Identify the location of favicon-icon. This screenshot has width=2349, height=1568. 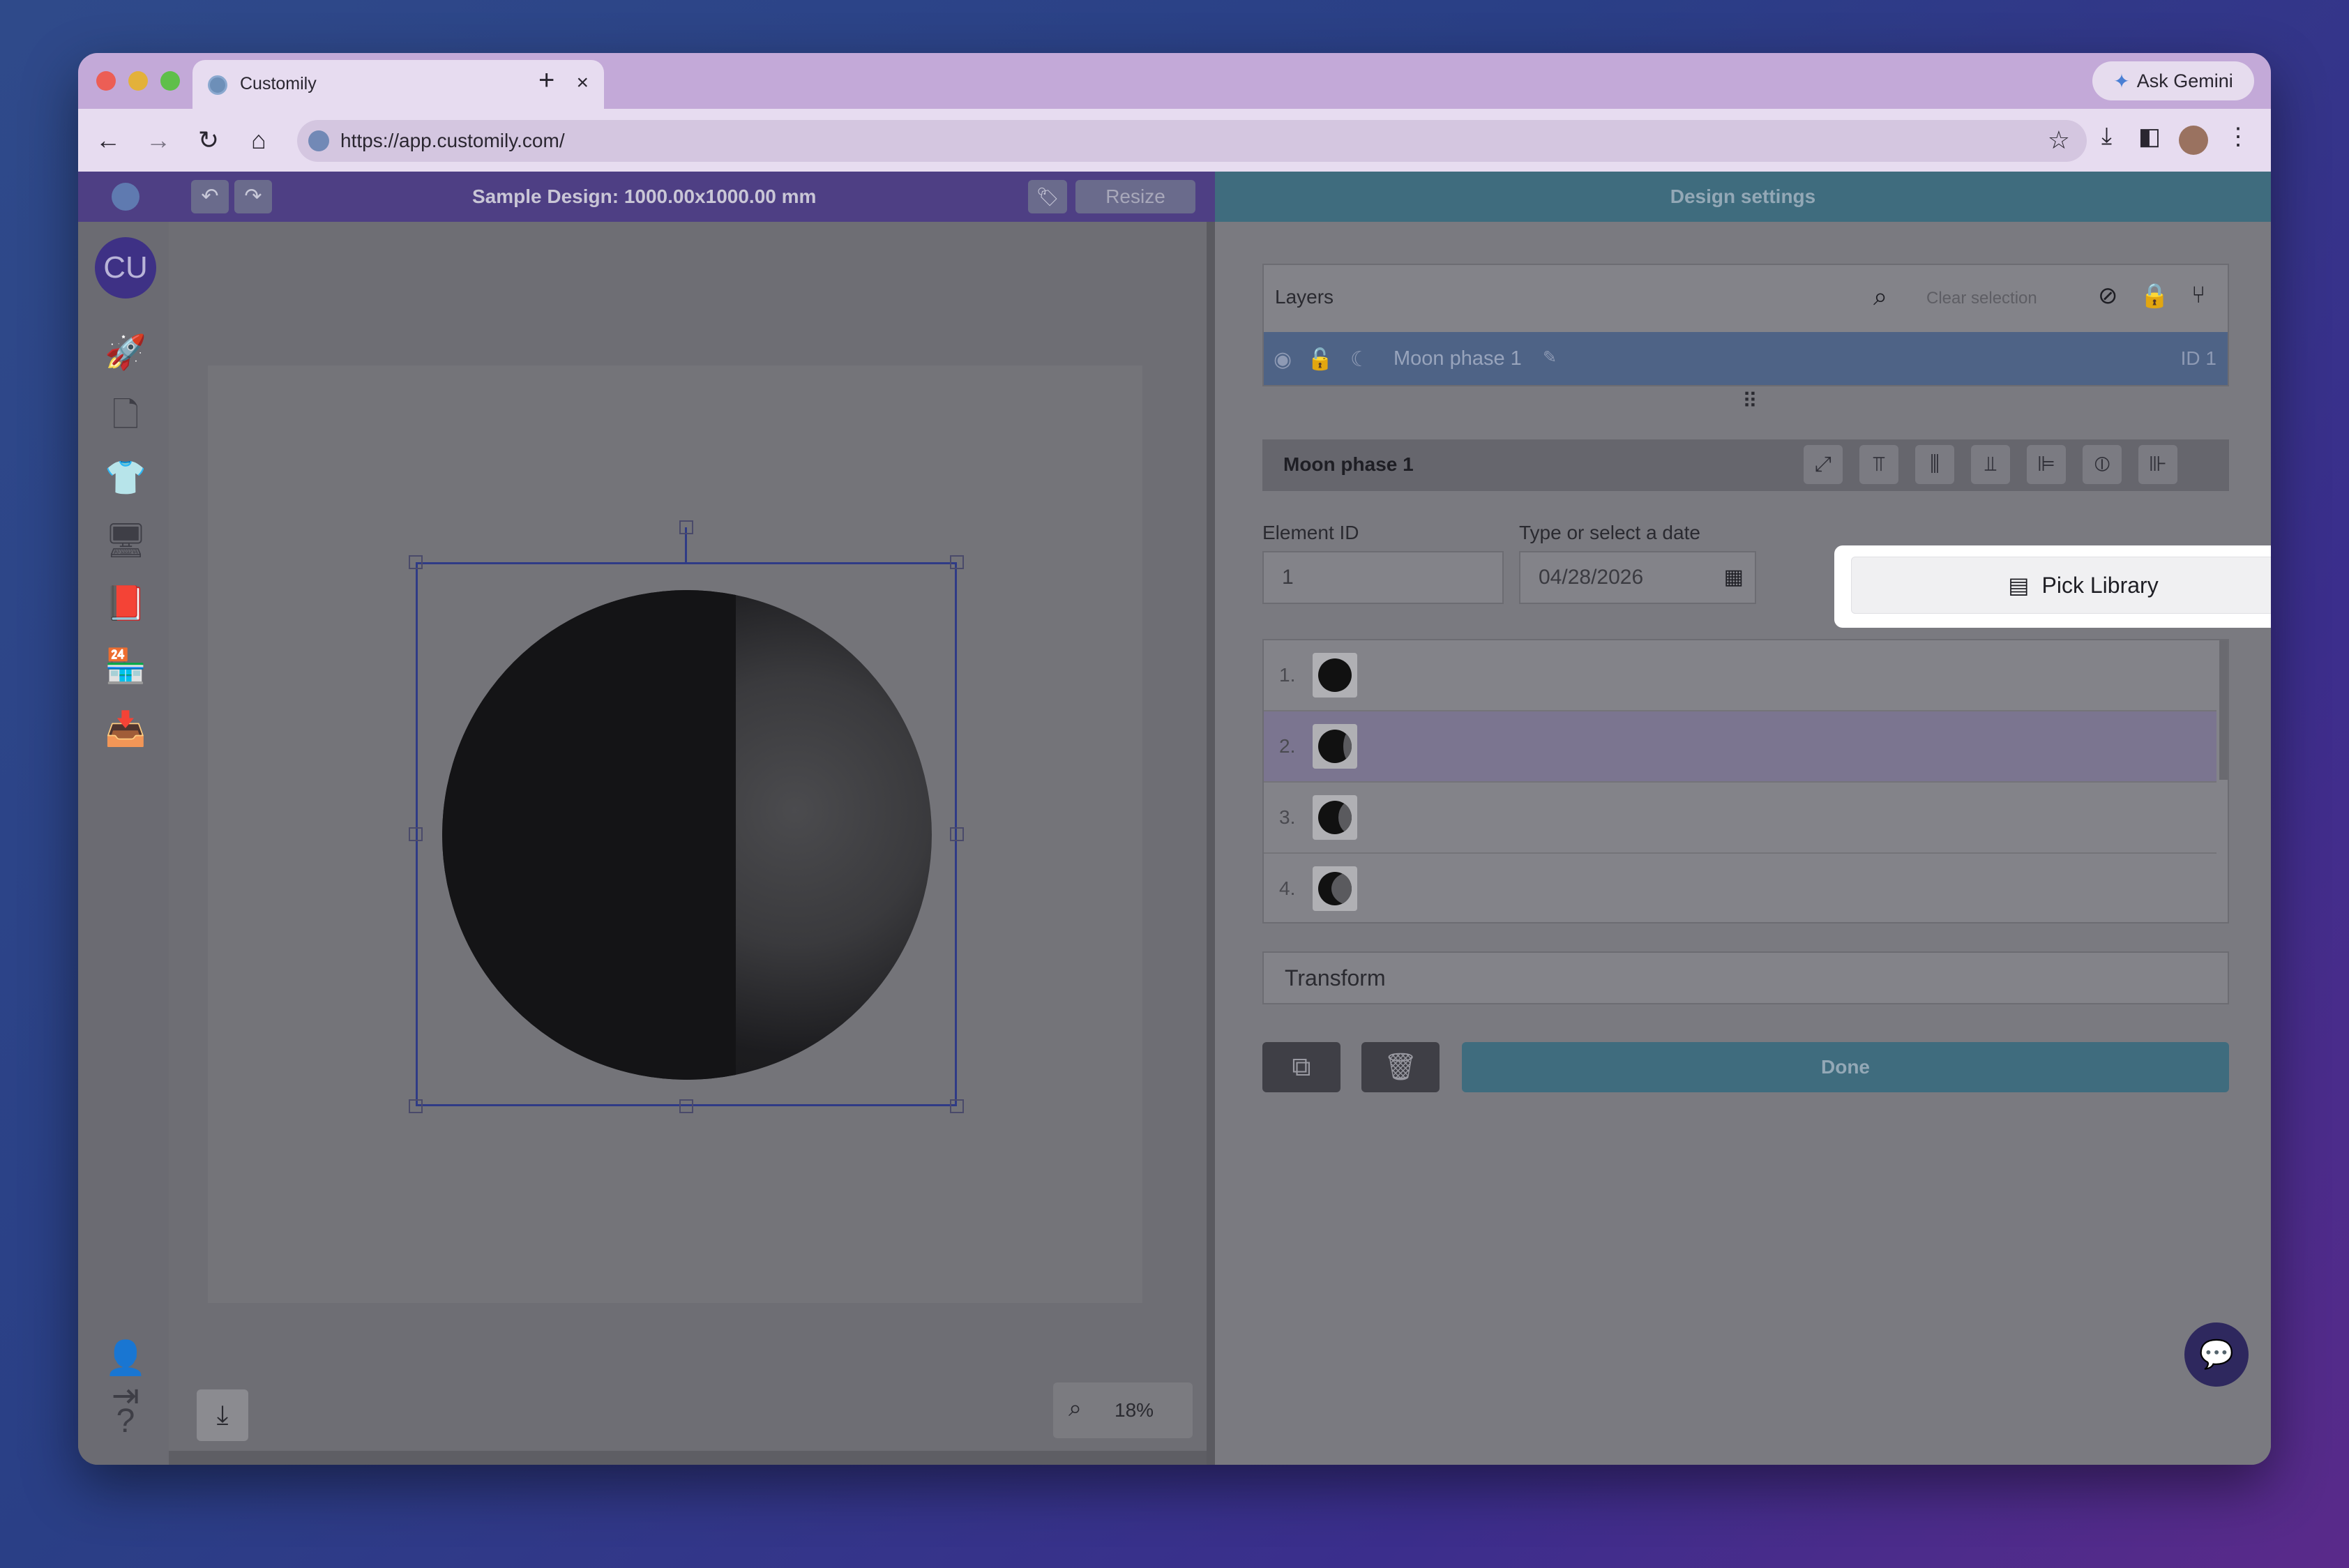
(217, 85).